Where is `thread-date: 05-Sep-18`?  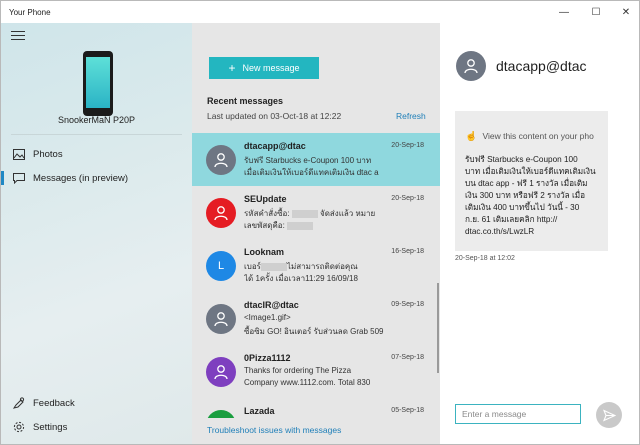 thread-date: 05-Sep-18 is located at coordinates (407, 410).